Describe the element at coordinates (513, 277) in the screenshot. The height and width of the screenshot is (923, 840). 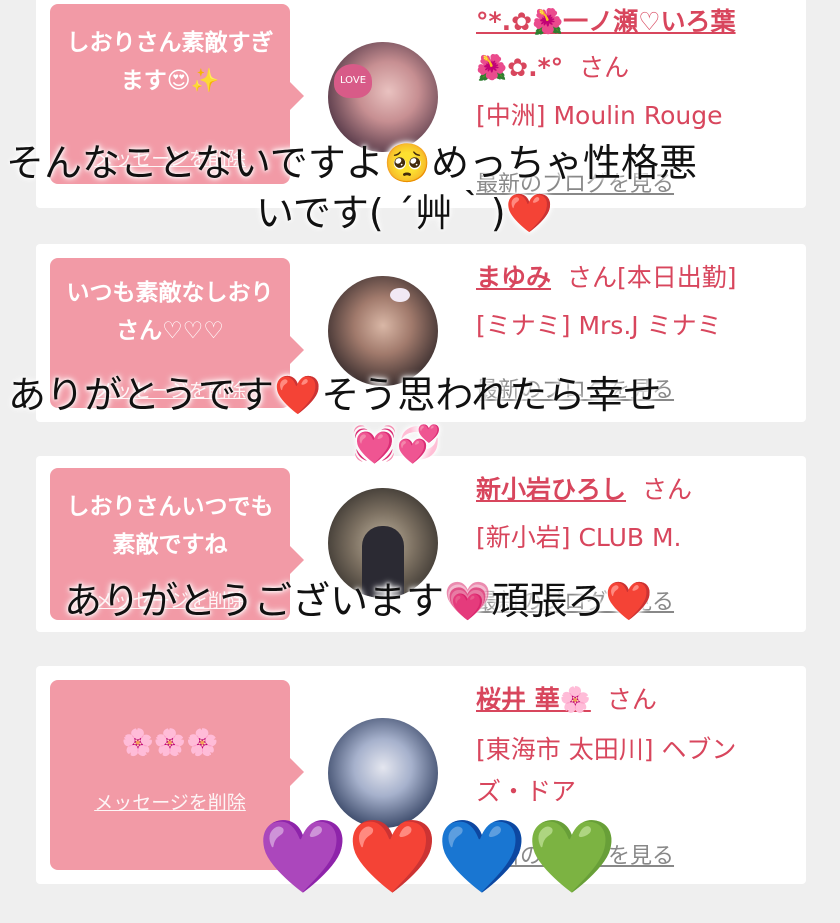
I see `sender-name-link: まゆみ` at that location.